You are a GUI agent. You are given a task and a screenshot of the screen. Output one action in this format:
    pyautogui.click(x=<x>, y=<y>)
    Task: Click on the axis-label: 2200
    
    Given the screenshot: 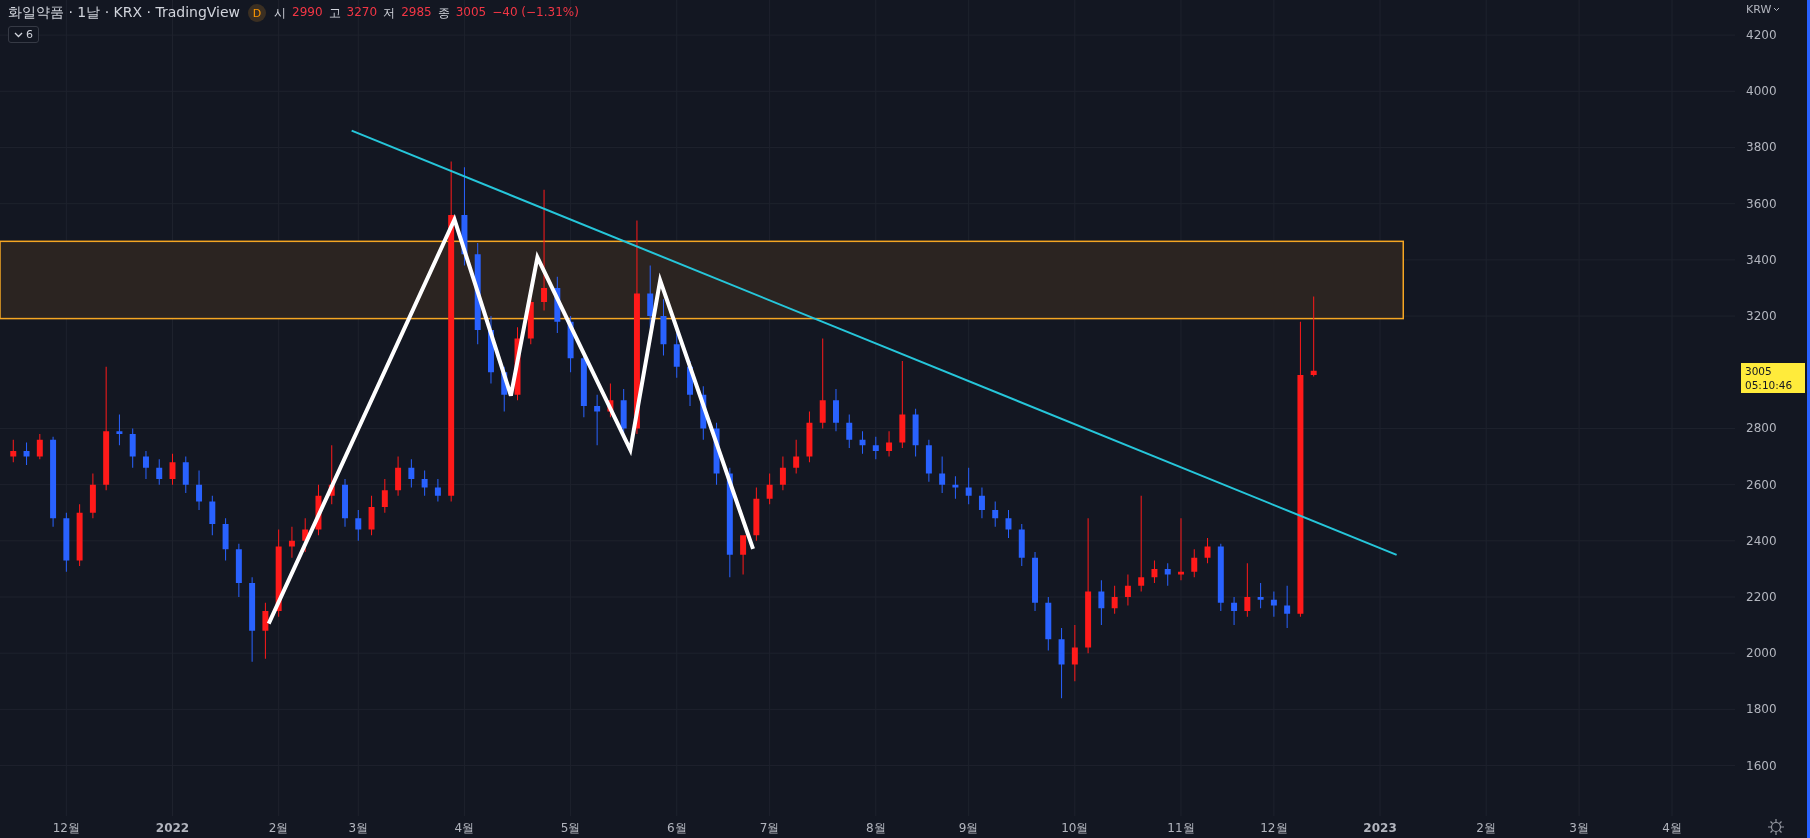 What is the action you would take?
    pyautogui.click(x=1761, y=597)
    